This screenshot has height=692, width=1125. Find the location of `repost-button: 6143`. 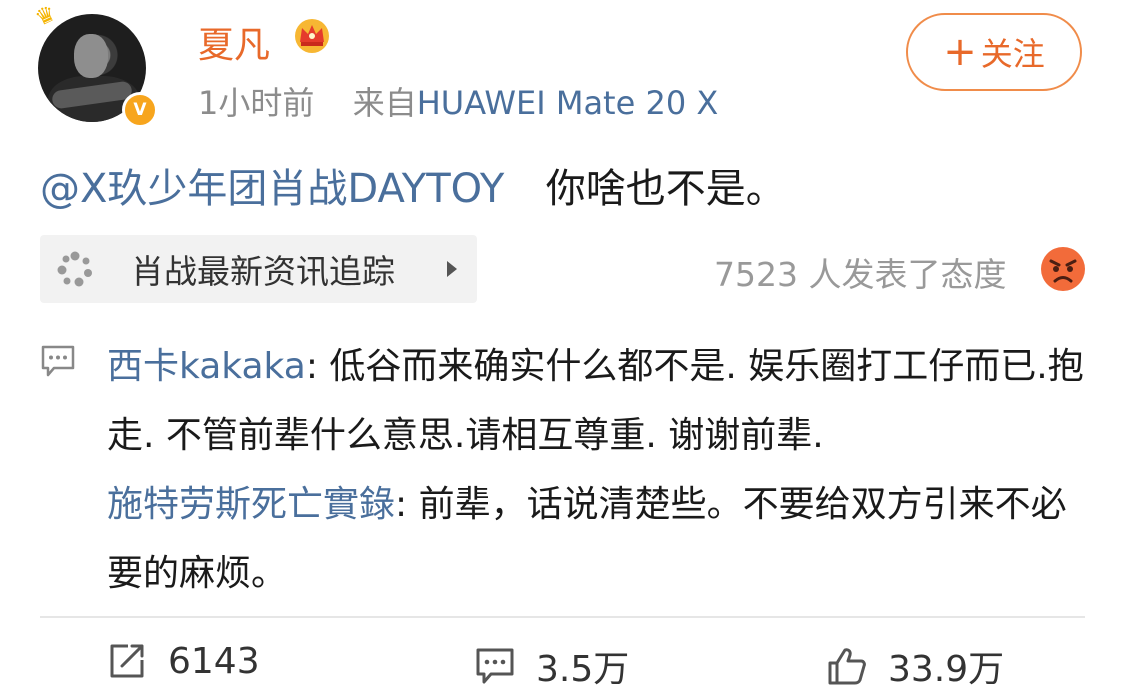

repost-button: 6143 is located at coordinates (183, 661).